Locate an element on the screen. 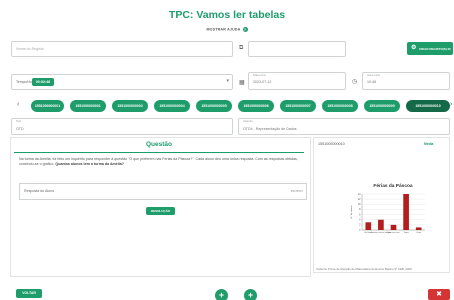 The image size is (454, 300). question-title: Questão is located at coordinates (158, 144).